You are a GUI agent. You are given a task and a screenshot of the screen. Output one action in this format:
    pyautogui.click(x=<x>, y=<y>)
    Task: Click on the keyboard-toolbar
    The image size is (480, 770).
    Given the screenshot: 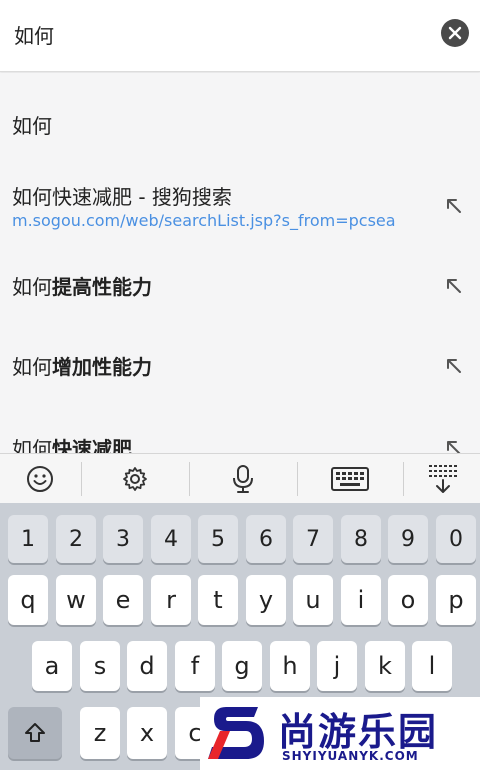 What is the action you would take?
    pyautogui.click(x=240, y=478)
    